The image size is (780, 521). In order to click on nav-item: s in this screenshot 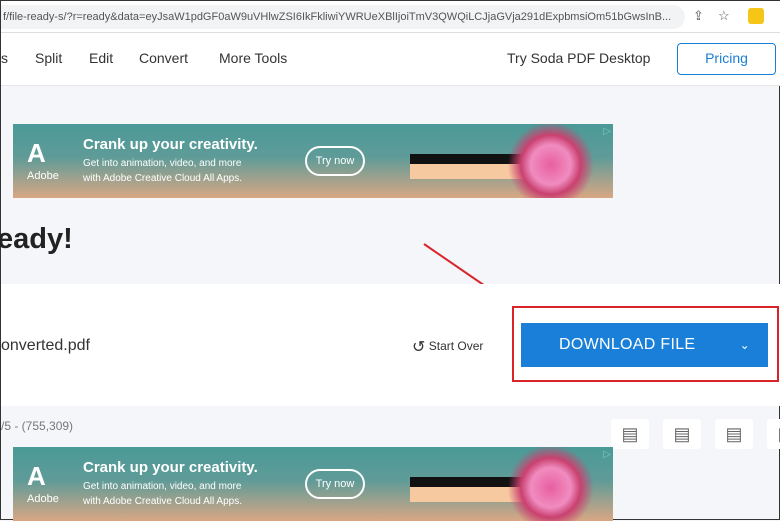, I will do `click(4, 58)`.